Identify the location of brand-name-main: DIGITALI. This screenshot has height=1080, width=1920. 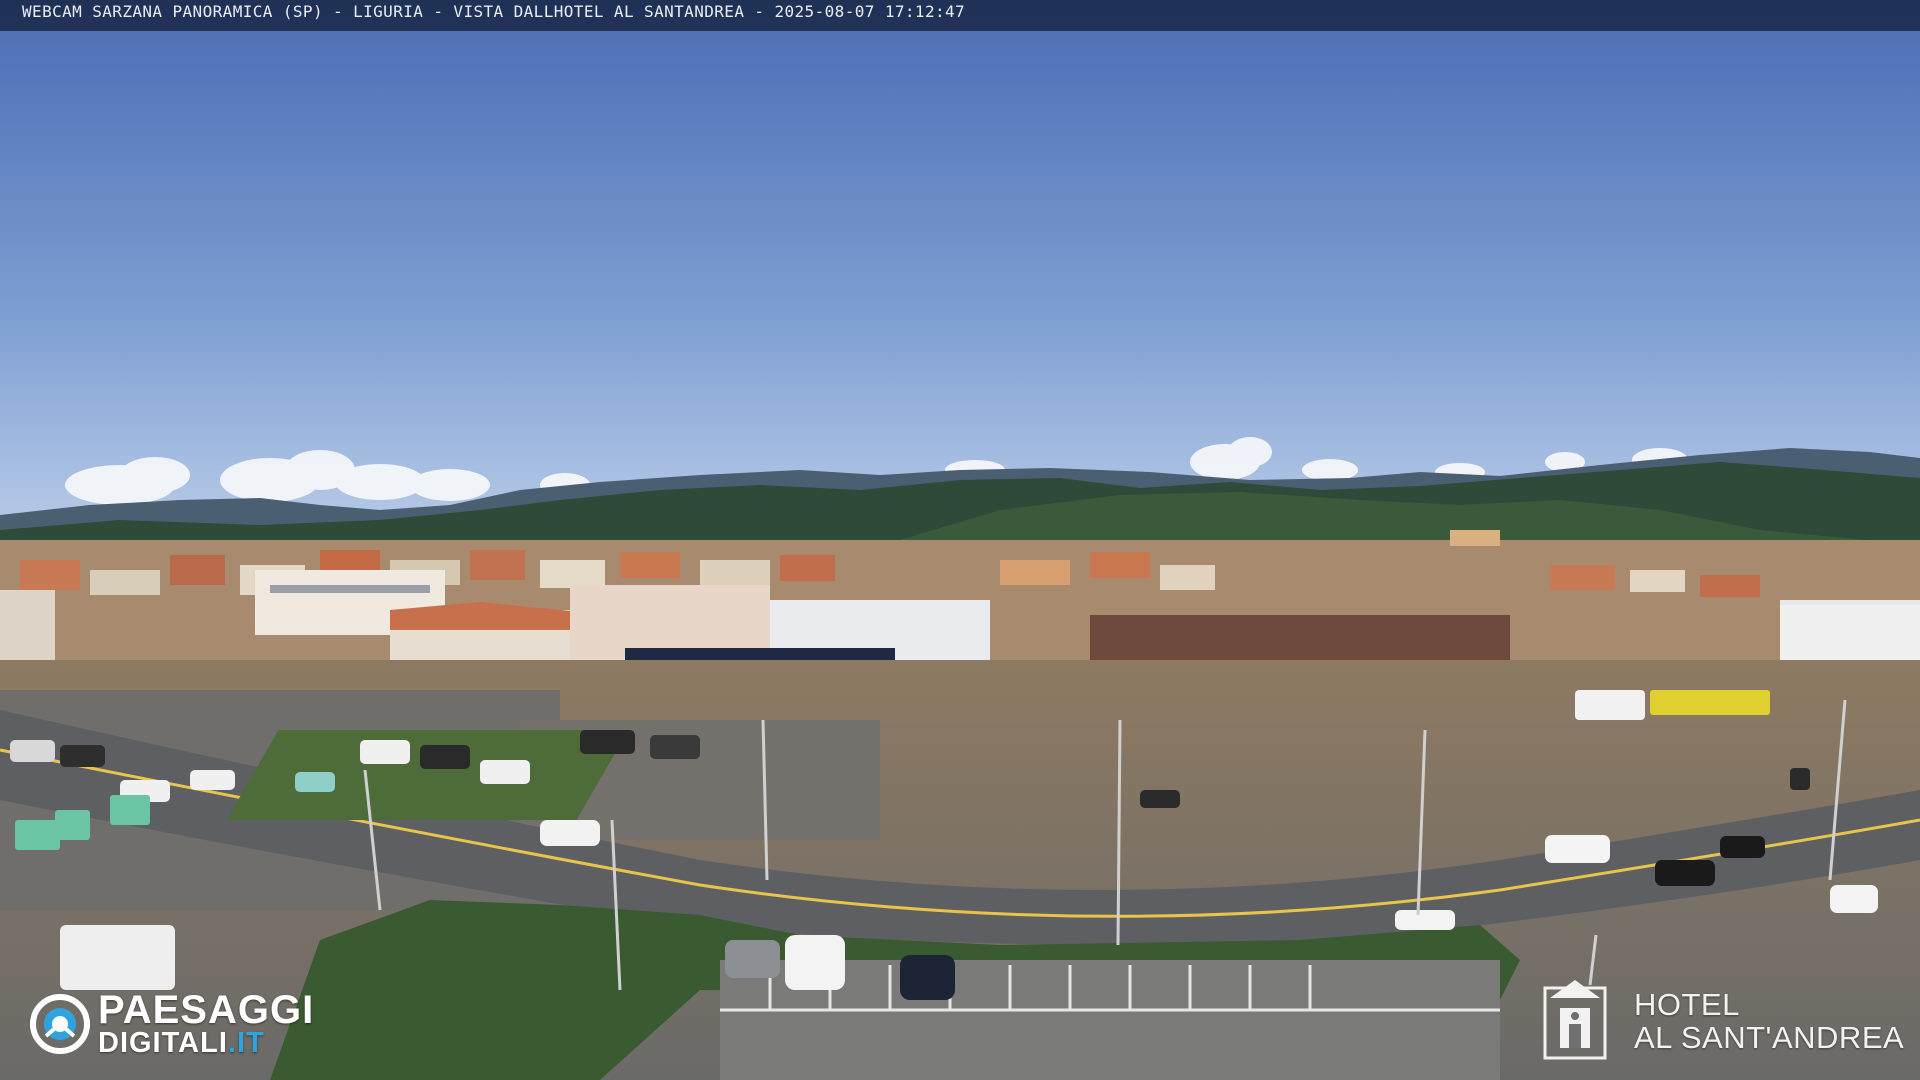
(163, 1043).